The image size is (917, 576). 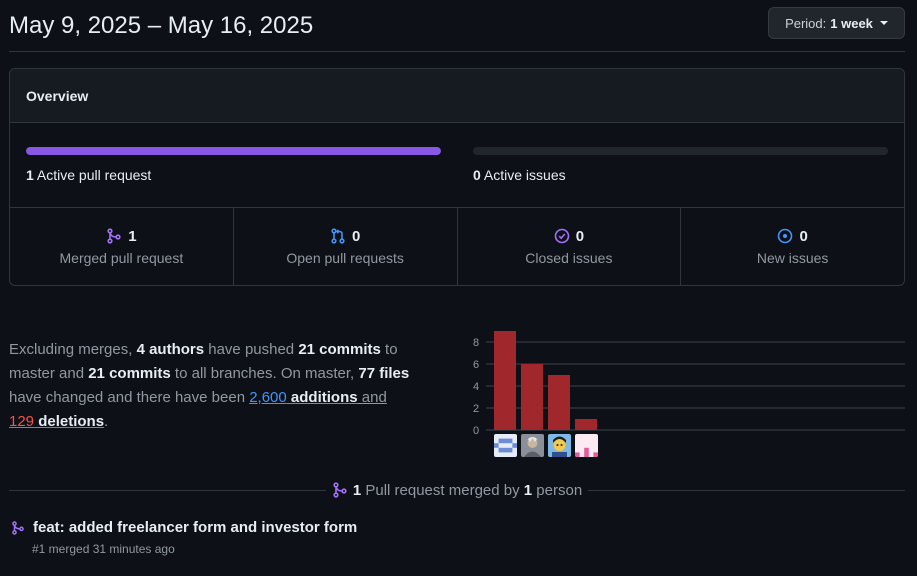 What do you see at coordinates (442, 490) in the screenshot?
I see `merged-text-1: Pull request merged by` at bounding box center [442, 490].